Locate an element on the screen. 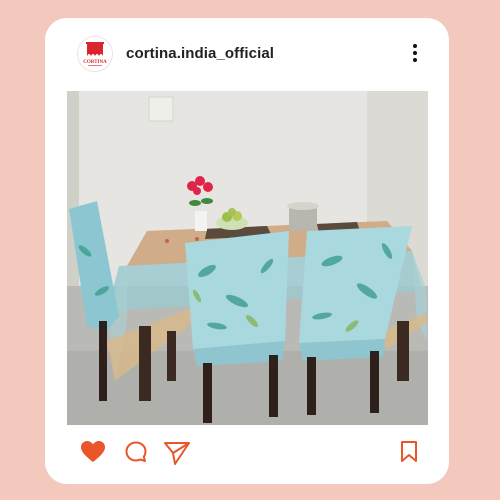  account-username: cortina.india_official is located at coordinates (200, 53).